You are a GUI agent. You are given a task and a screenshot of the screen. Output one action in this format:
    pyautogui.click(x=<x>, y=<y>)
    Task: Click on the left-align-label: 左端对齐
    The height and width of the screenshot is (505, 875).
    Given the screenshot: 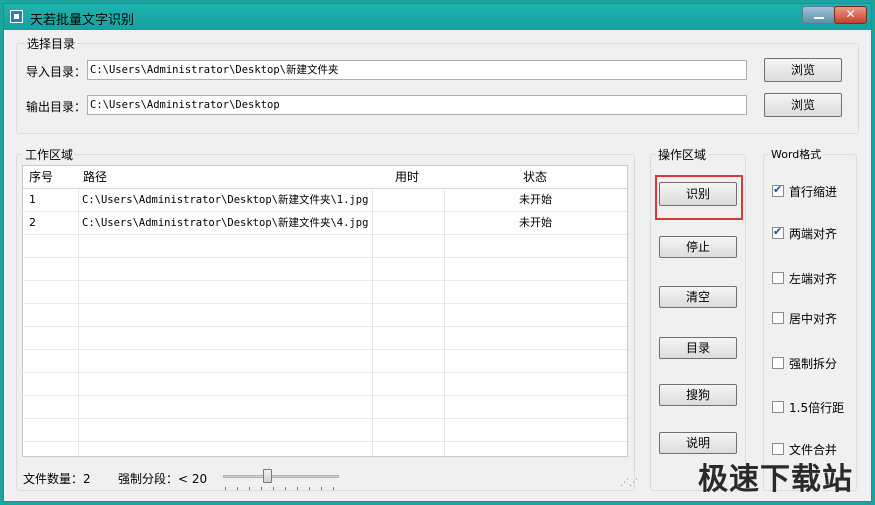 What is the action you would take?
    pyautogui.click(x=813, y=278)
    